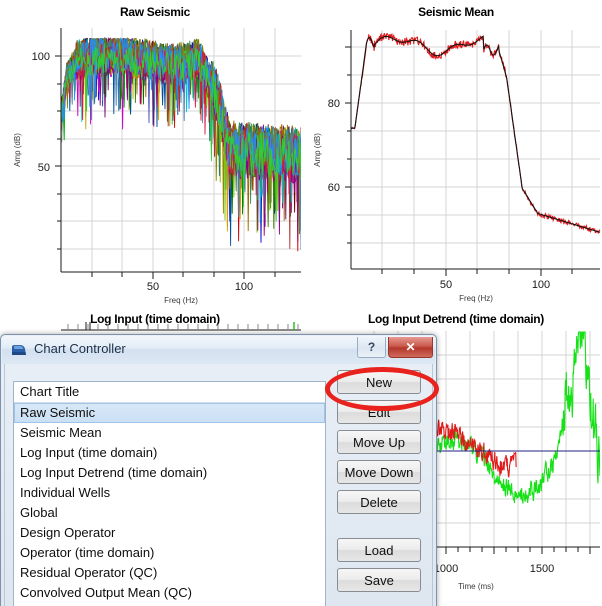  I want to click on list-item: Individual Wells, so click(169, 493).